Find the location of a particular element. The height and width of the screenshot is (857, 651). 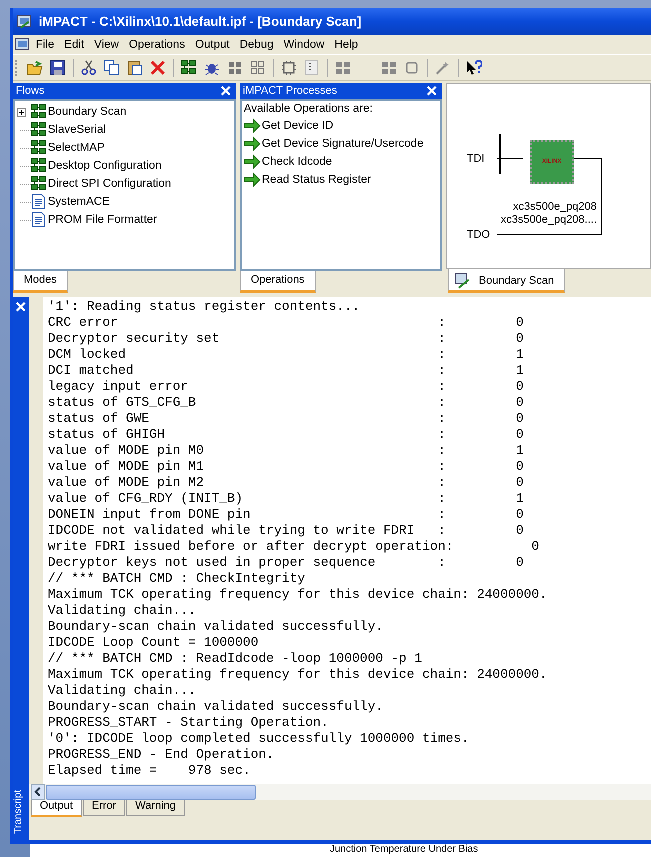

window-title: iMPACT - C:\Xilinx\10.1\default.ipf - [Boundary Scan] is located at coordinates (200, 21).